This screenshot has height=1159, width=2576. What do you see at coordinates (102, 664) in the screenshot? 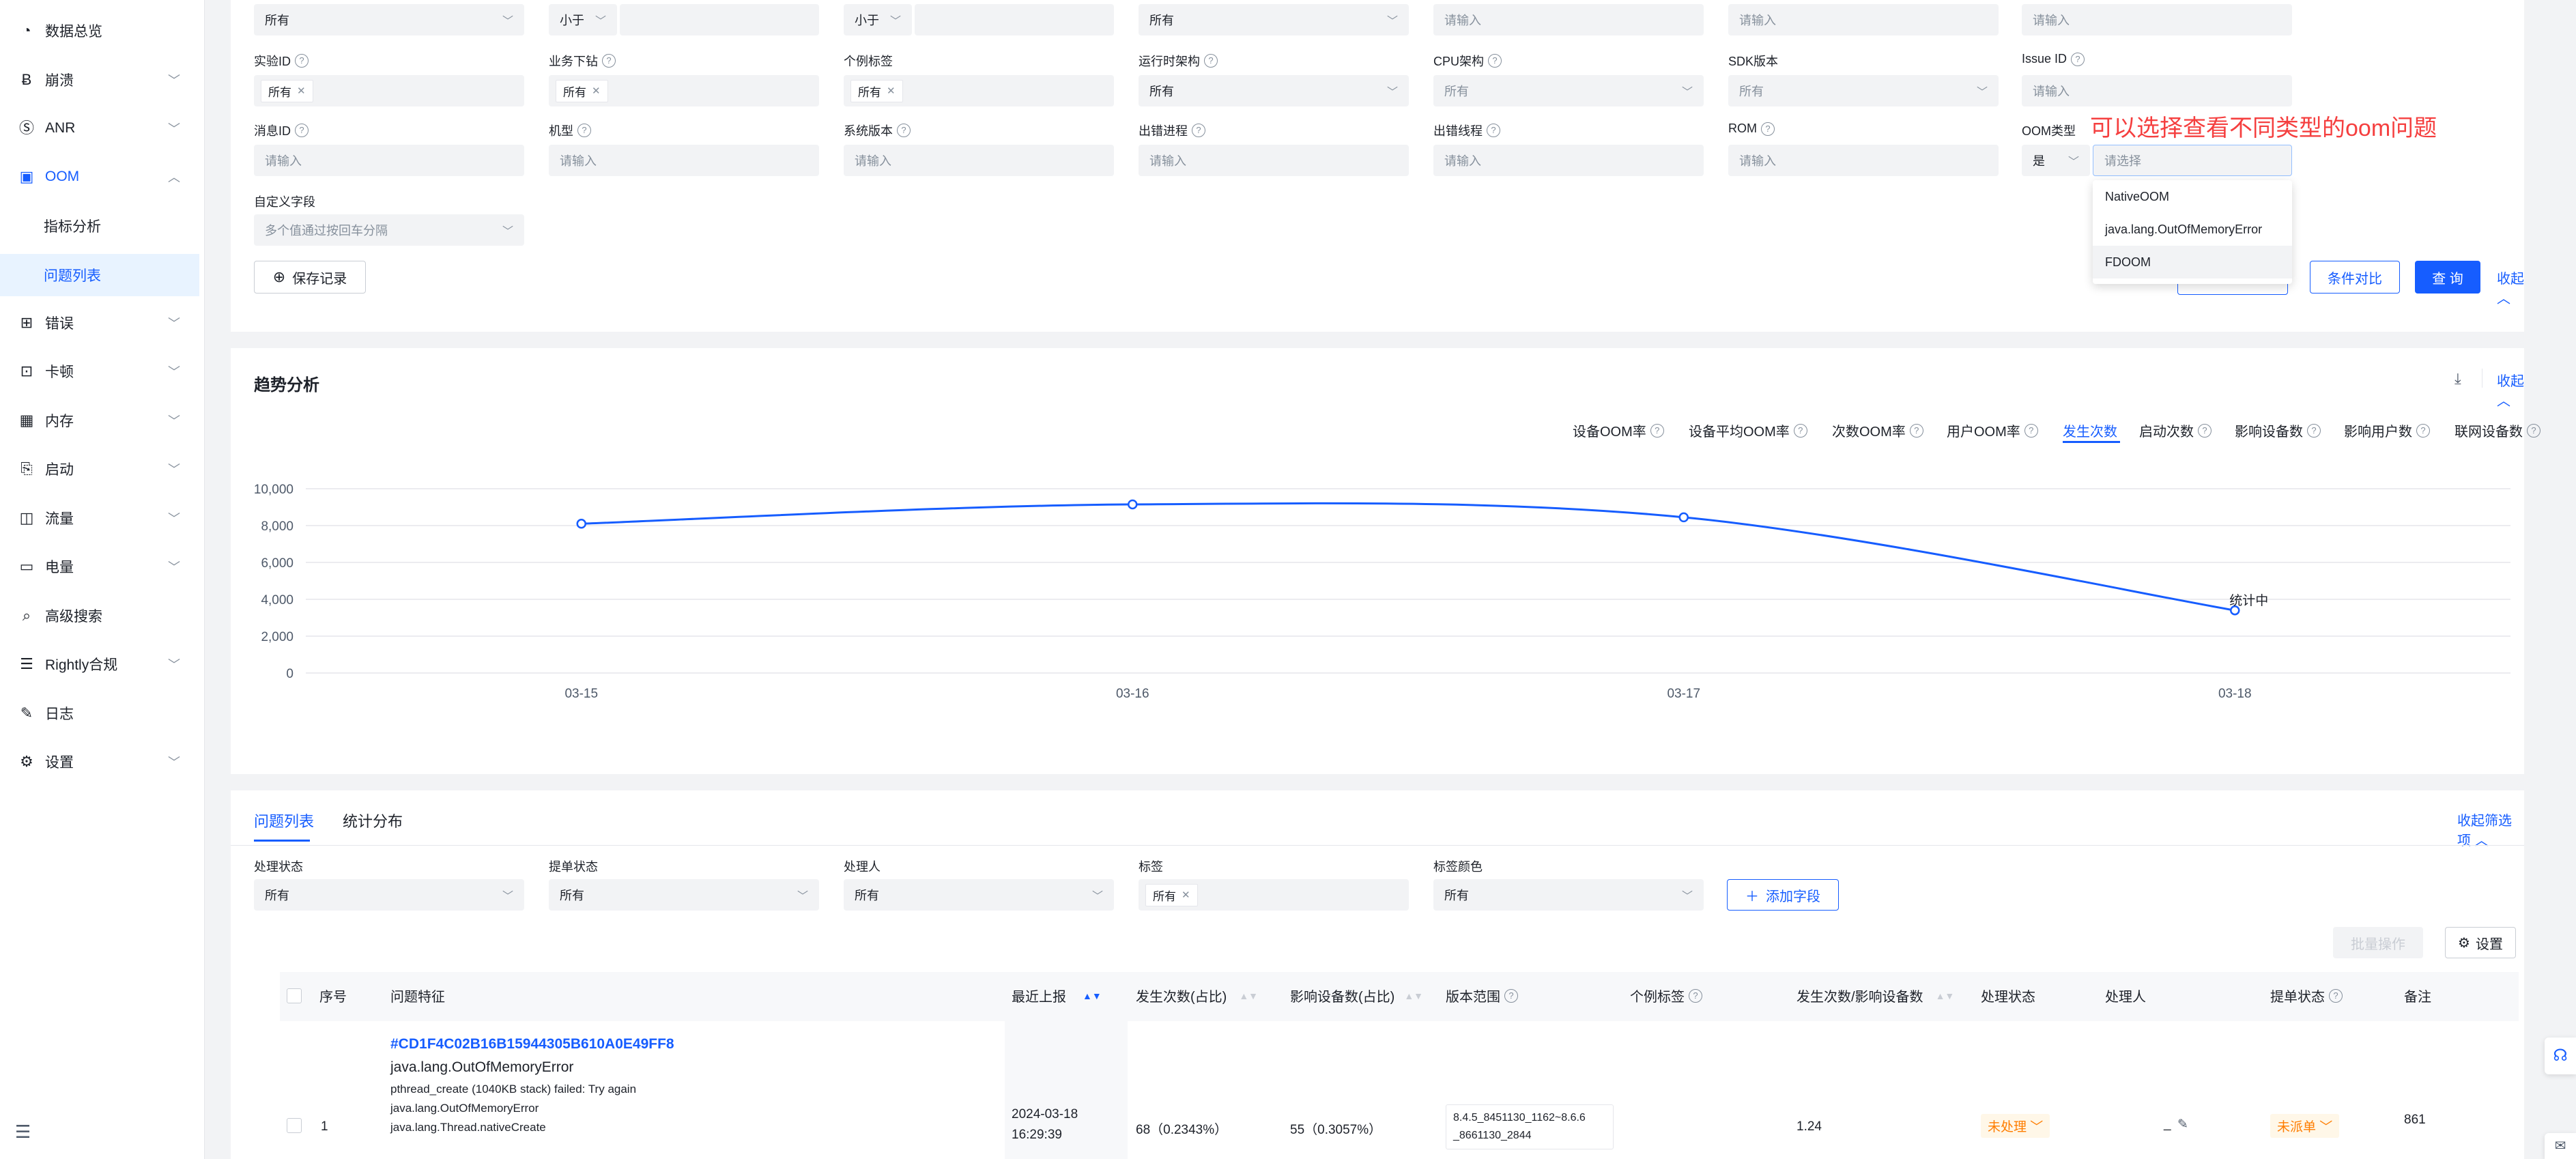
I see `nav-item-compliance: ☰ Rightly合规 ﹀` at bounding box center [102, 664].